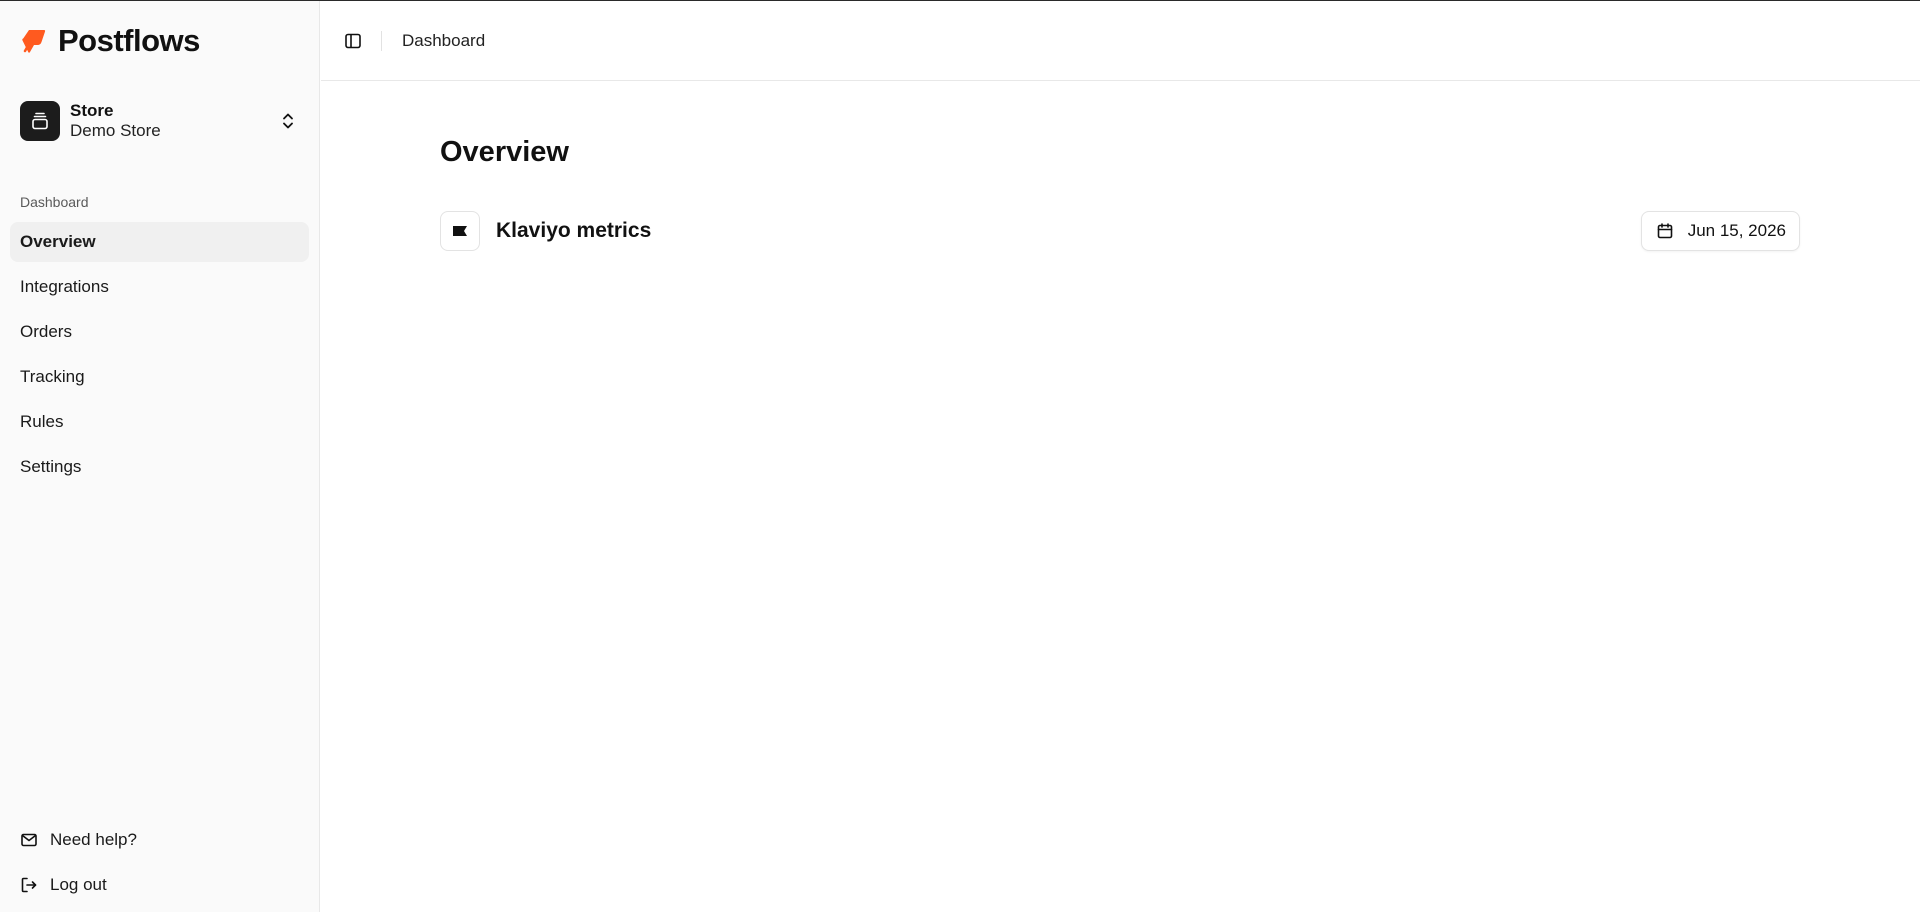  What do you see at coordinates (1120, 231) in the screenshot?
I see `klaviyo-metrics-header: Klaviyo metrics Jun 15, 2026` at bounding box center [1120, 231].